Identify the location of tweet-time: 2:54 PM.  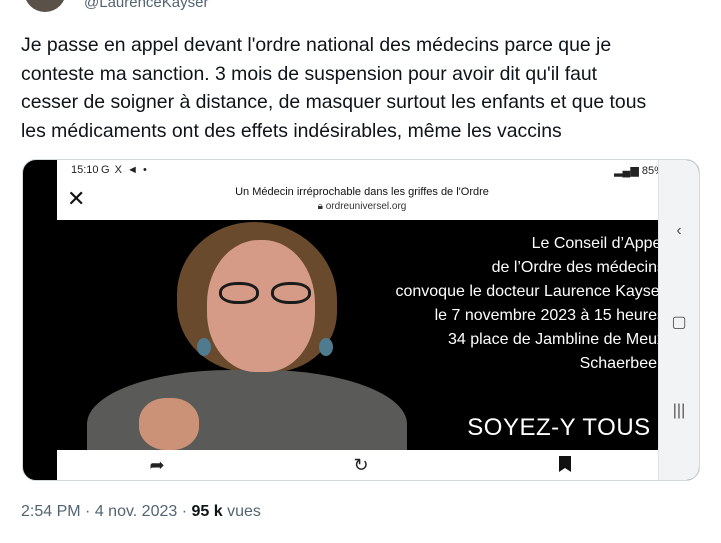
(51, 511).